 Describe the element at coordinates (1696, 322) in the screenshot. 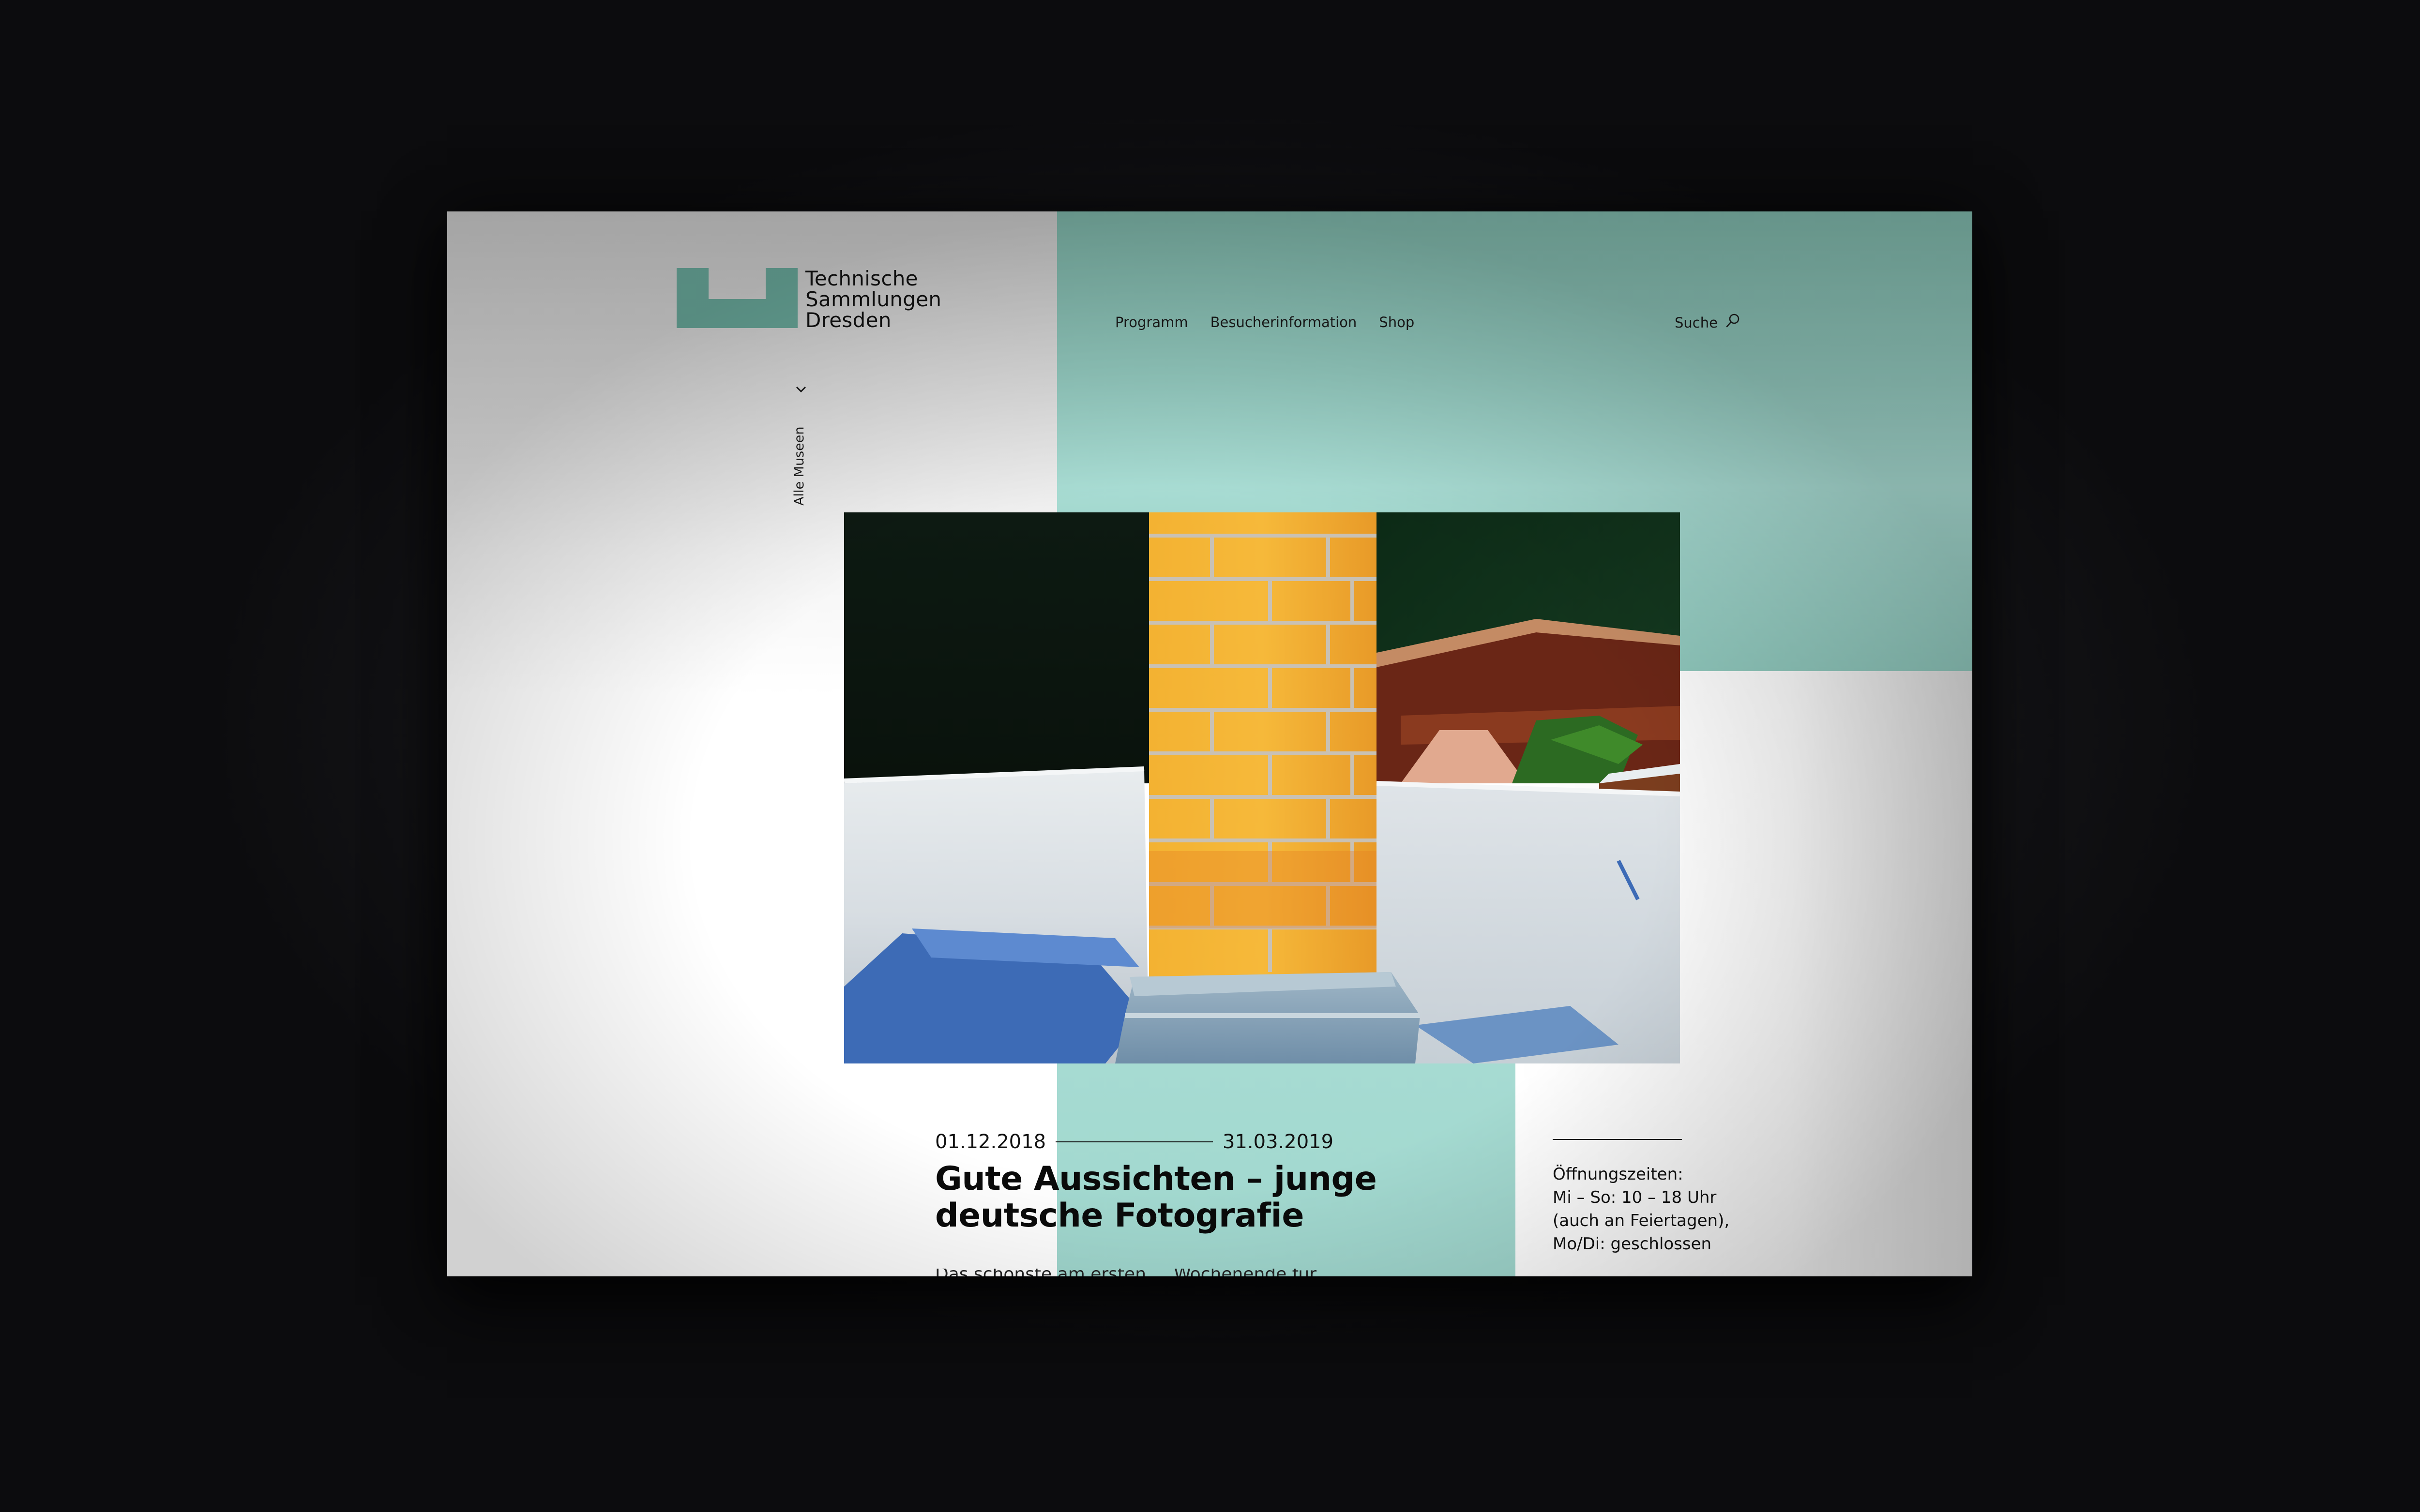

I see `search-label: Suche` at that location.